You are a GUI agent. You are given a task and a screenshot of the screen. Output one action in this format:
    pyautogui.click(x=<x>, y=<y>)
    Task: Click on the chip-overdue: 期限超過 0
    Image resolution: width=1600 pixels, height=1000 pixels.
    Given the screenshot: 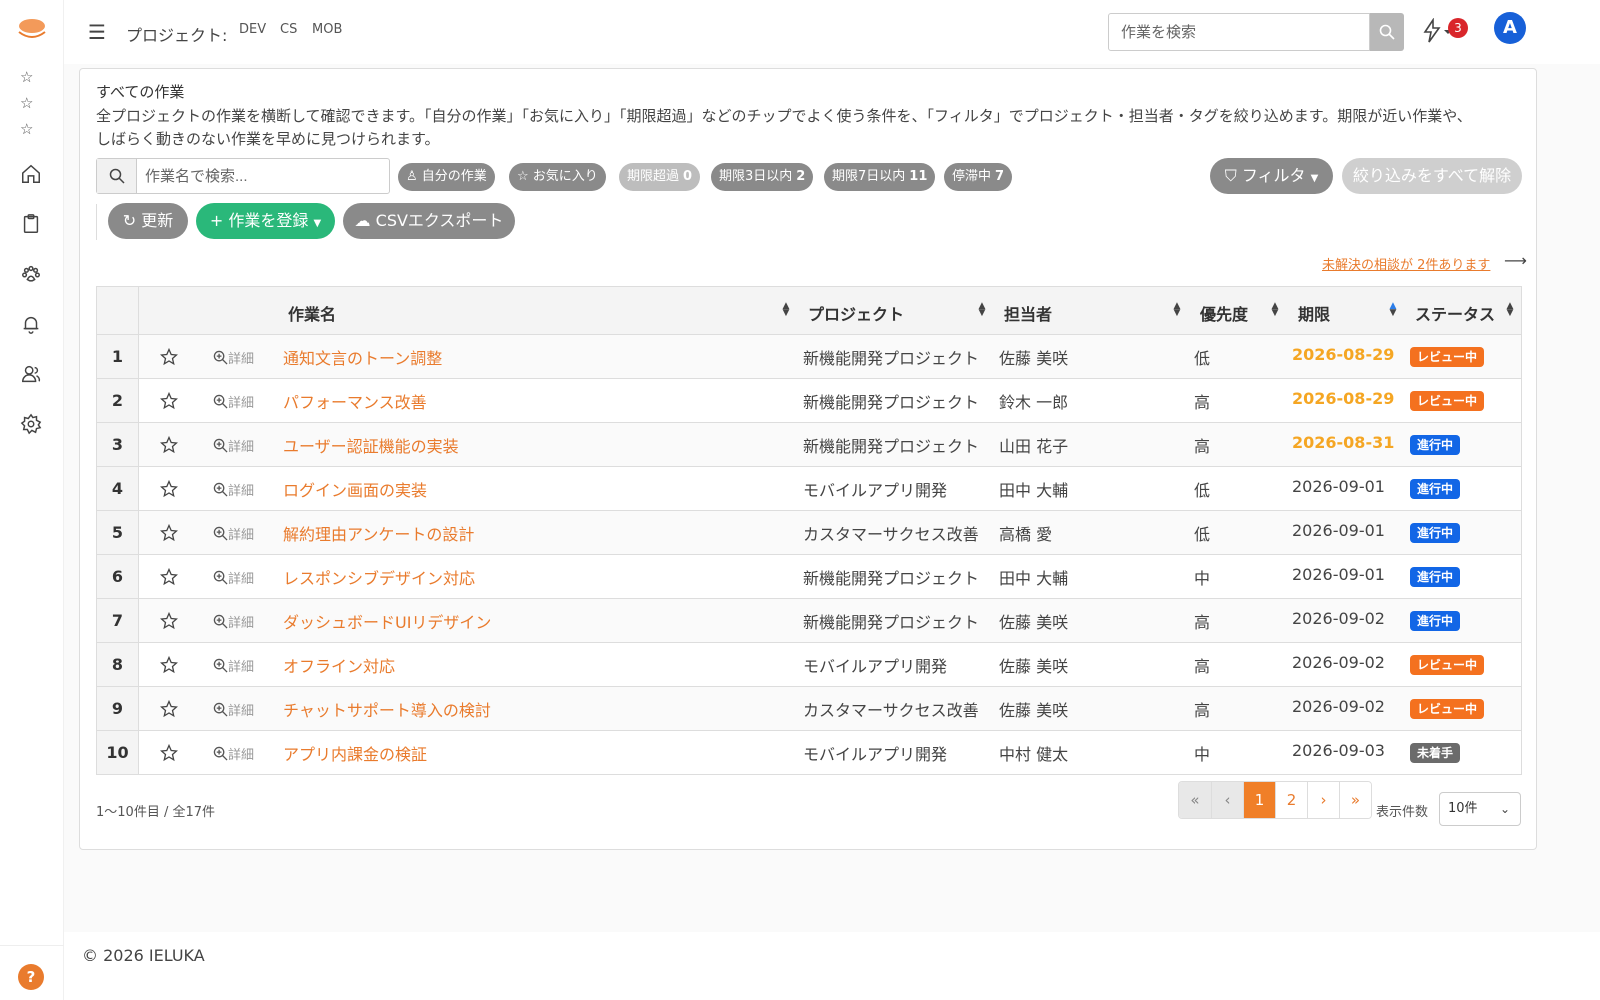 What is the action you would take?
    pyautogui.click(x=660, y=177)
    